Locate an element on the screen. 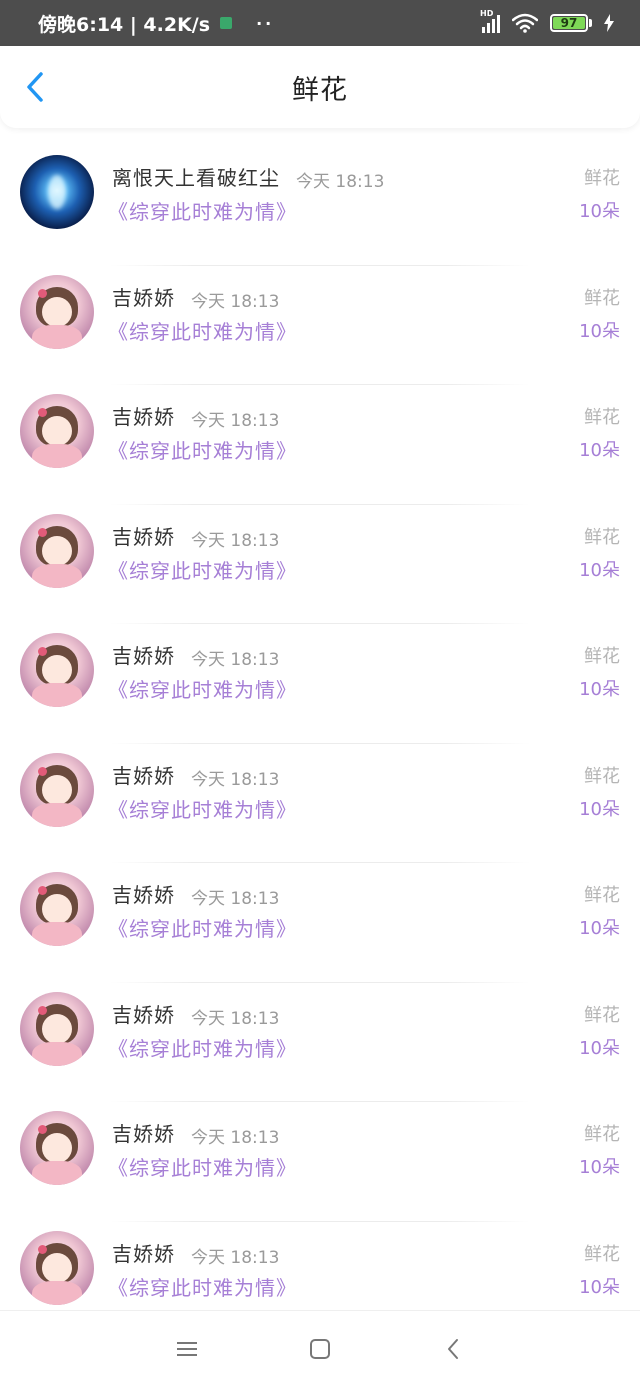 Image resolution: width=640 pixels, height=1387 pixels. menu-button is located at coordinates (187, 1349).